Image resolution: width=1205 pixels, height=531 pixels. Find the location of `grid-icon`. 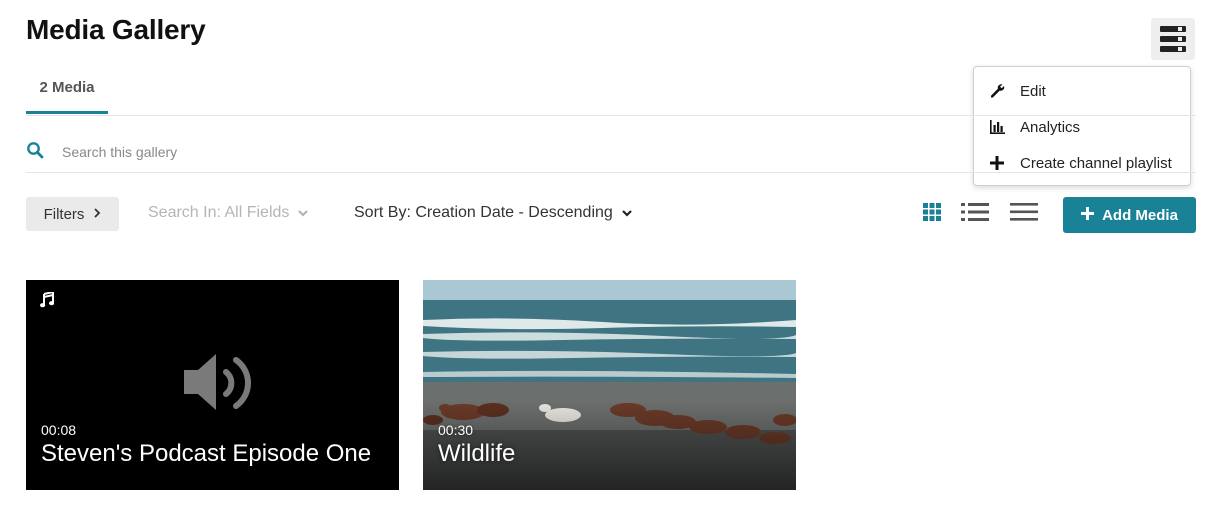

grid-icon is located at coordinates (932, 214).